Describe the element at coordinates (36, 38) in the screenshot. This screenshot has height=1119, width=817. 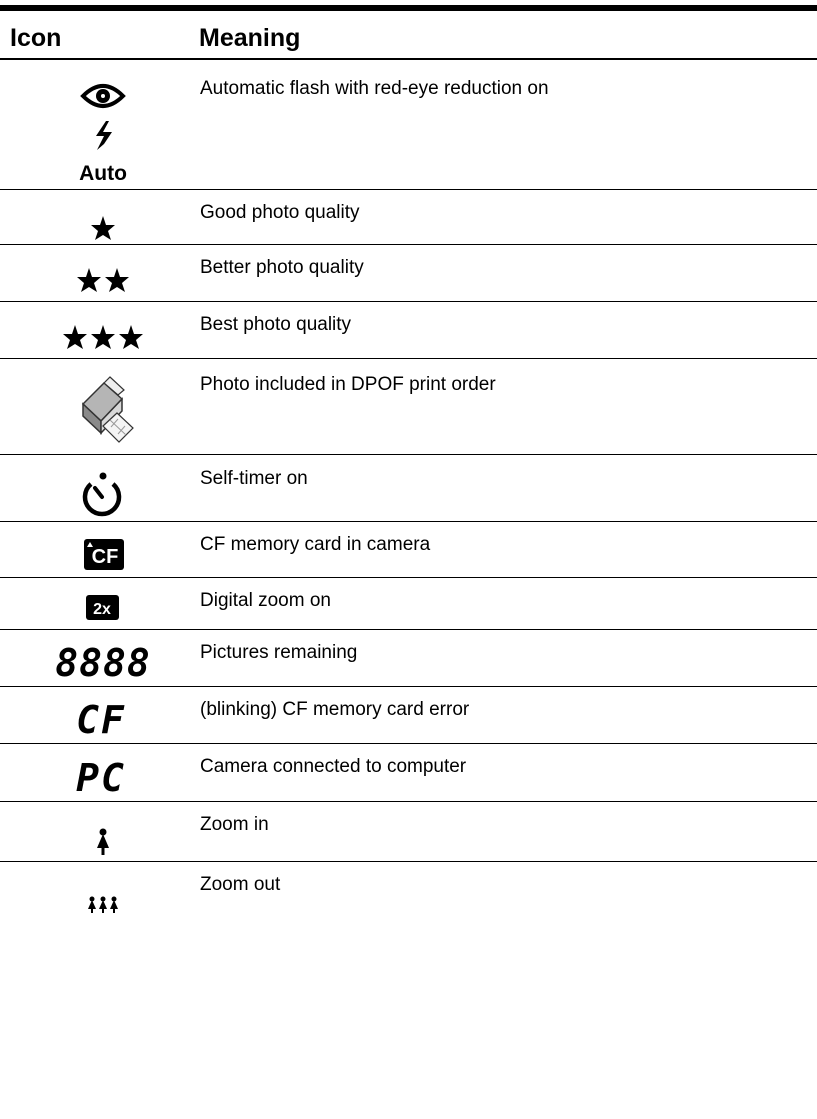
I see `header-icon: Icon` at that location.